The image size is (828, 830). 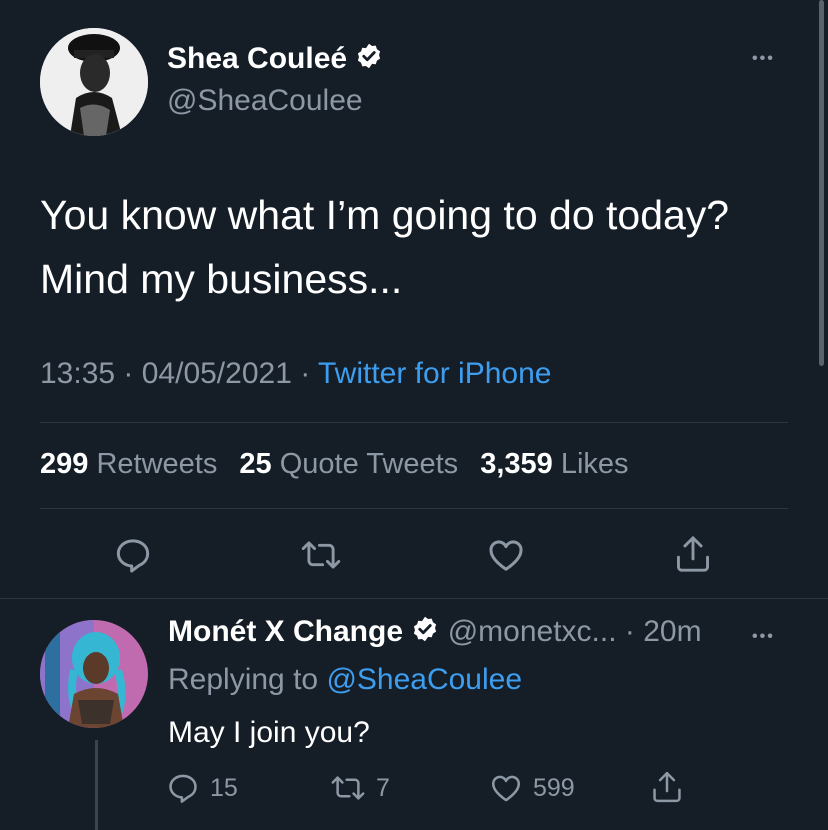 I want to click on reply-like-button: 599, so click(x=532, y=788).